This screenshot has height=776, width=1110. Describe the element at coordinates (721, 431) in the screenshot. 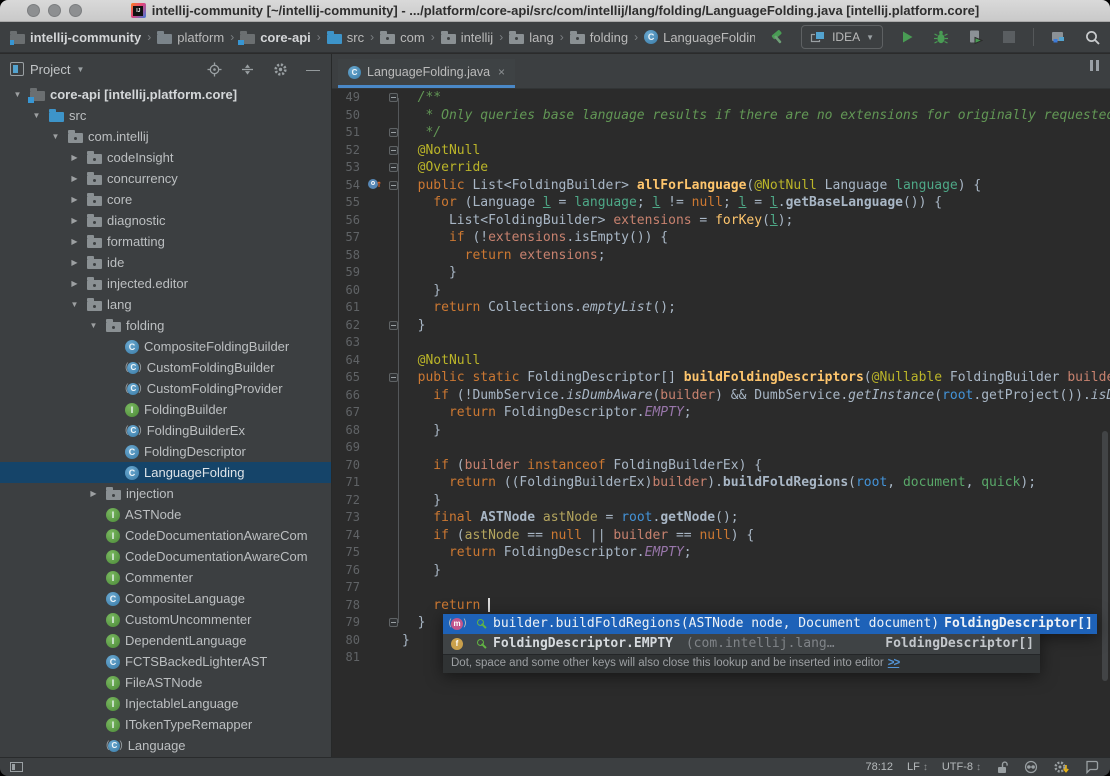

I see `code-line-68: 68 }` at that location.